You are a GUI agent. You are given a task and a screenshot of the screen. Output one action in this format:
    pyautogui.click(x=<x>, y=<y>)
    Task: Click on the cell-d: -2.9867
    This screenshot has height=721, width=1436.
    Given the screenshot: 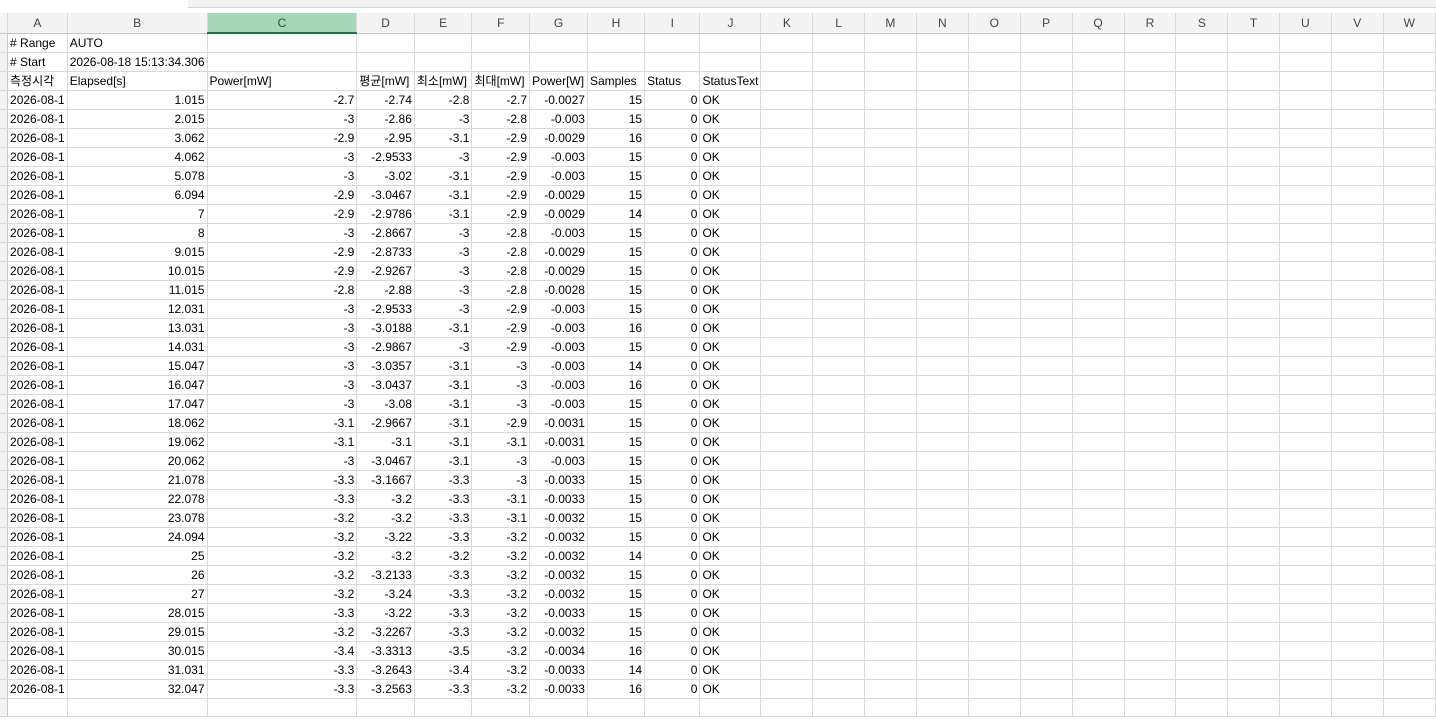 What is the action you would take?
    pyautogui.click(x=385, y=347)
    